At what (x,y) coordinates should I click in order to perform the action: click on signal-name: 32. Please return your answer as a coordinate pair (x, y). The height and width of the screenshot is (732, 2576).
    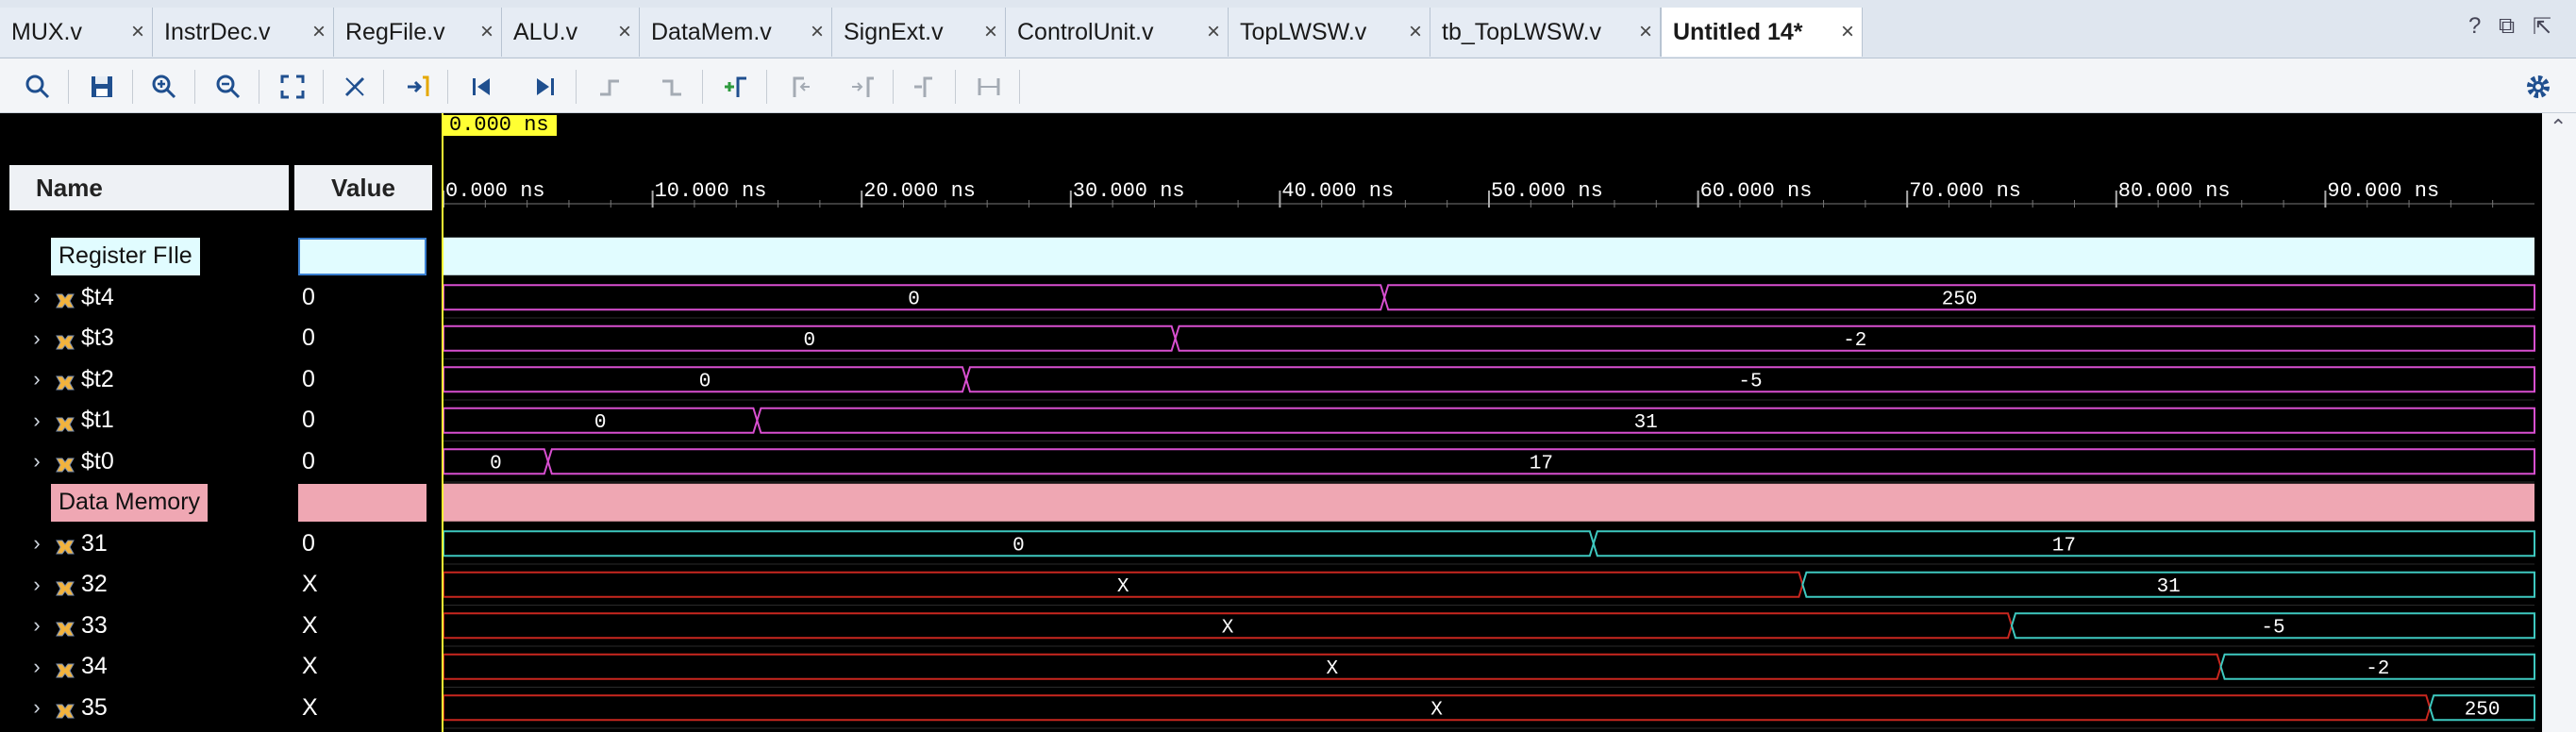
    Looking at the image, I should click on (94, 584).